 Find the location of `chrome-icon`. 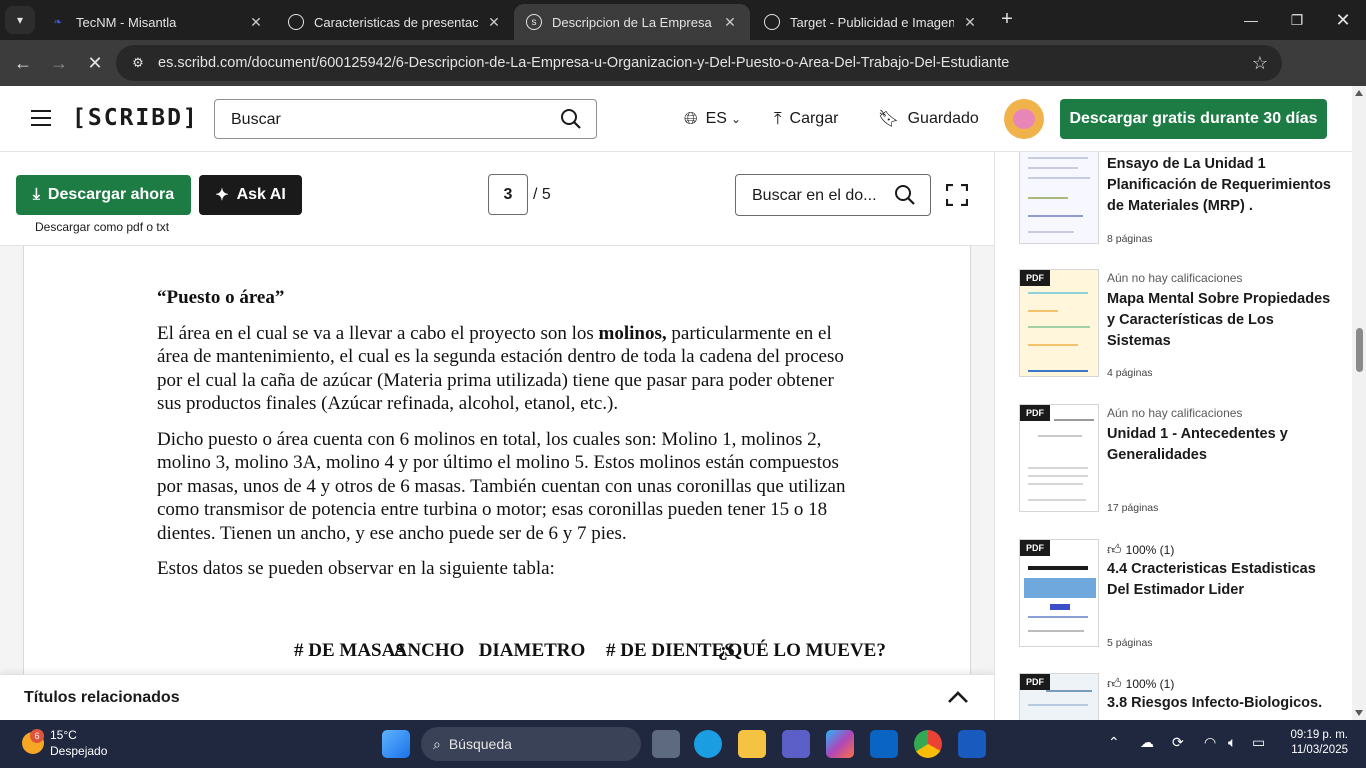

chrome-icon is located at coordinates (928, 744).